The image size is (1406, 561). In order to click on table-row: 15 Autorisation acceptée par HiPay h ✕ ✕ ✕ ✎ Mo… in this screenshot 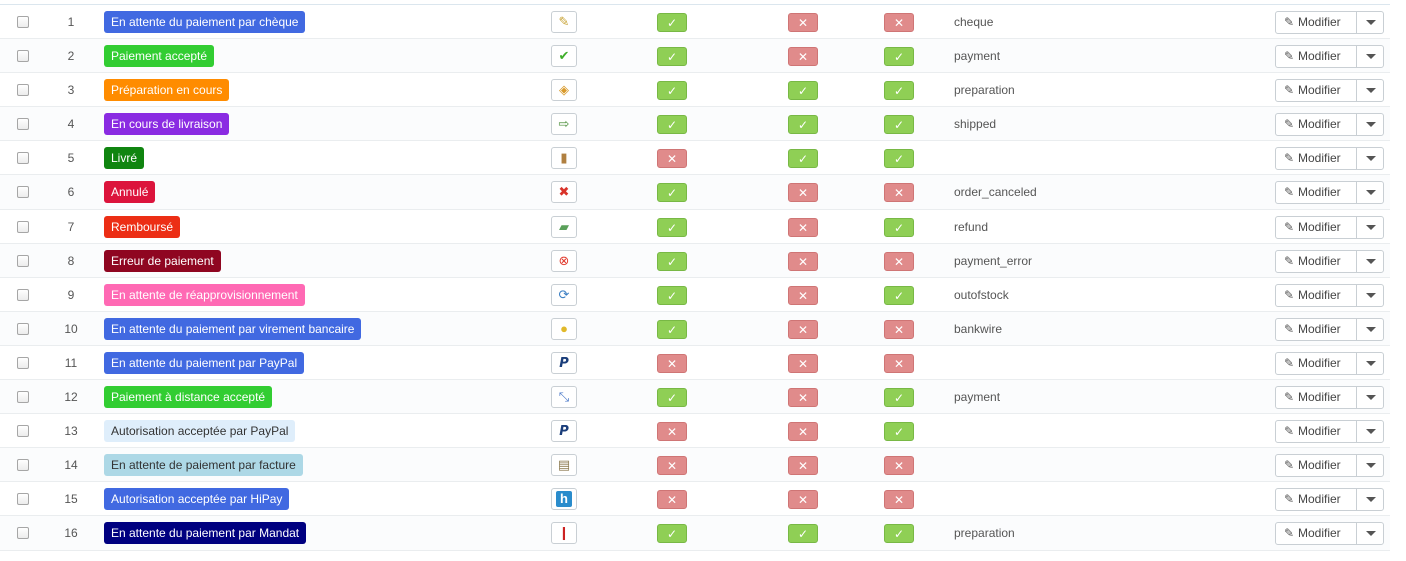, I will do `click(695, 499)`.